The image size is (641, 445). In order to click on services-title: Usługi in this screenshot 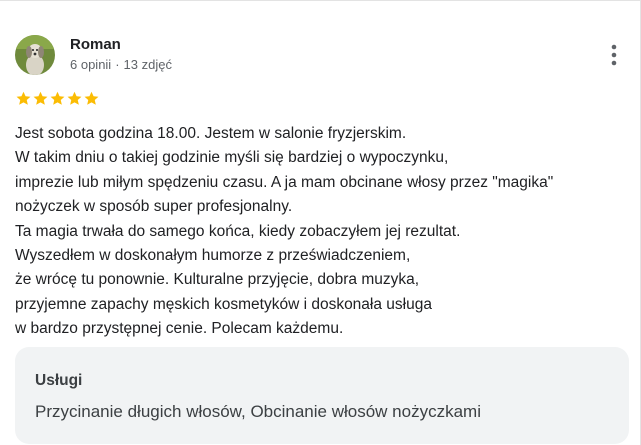, I will do `click(59, 380)`.